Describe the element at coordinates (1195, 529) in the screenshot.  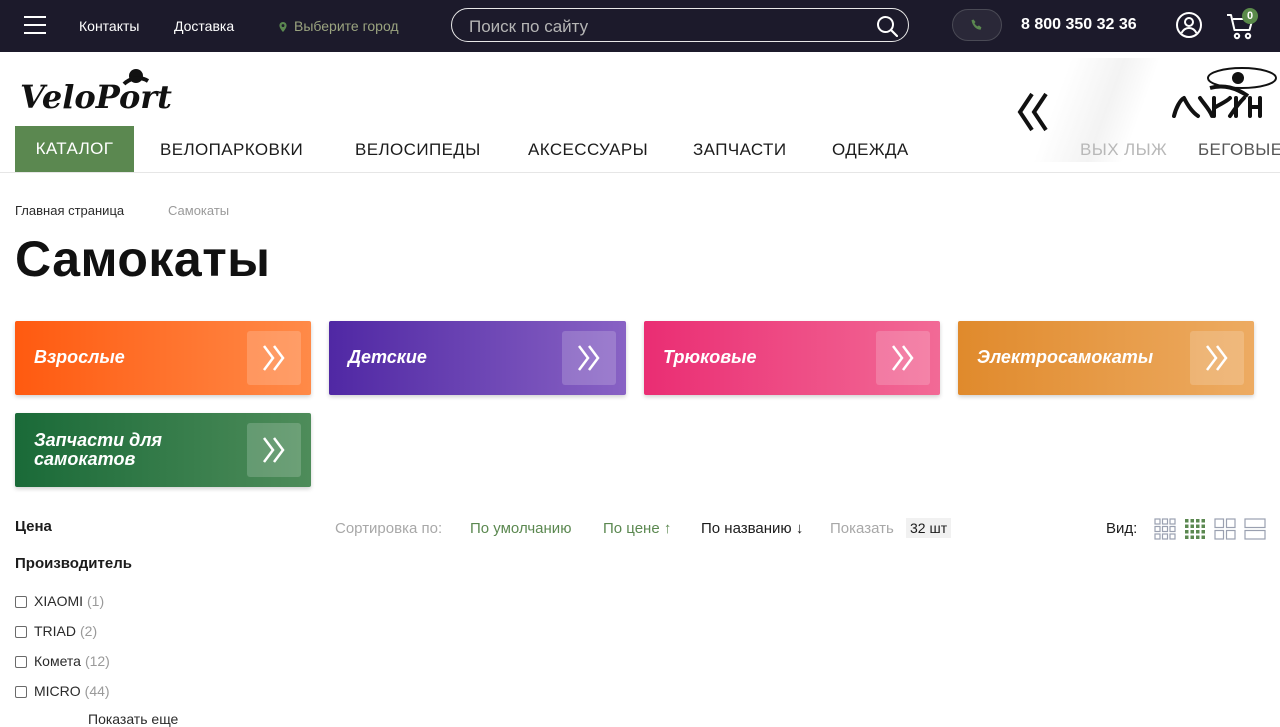
I see `view-grid-4-icon` at that location.